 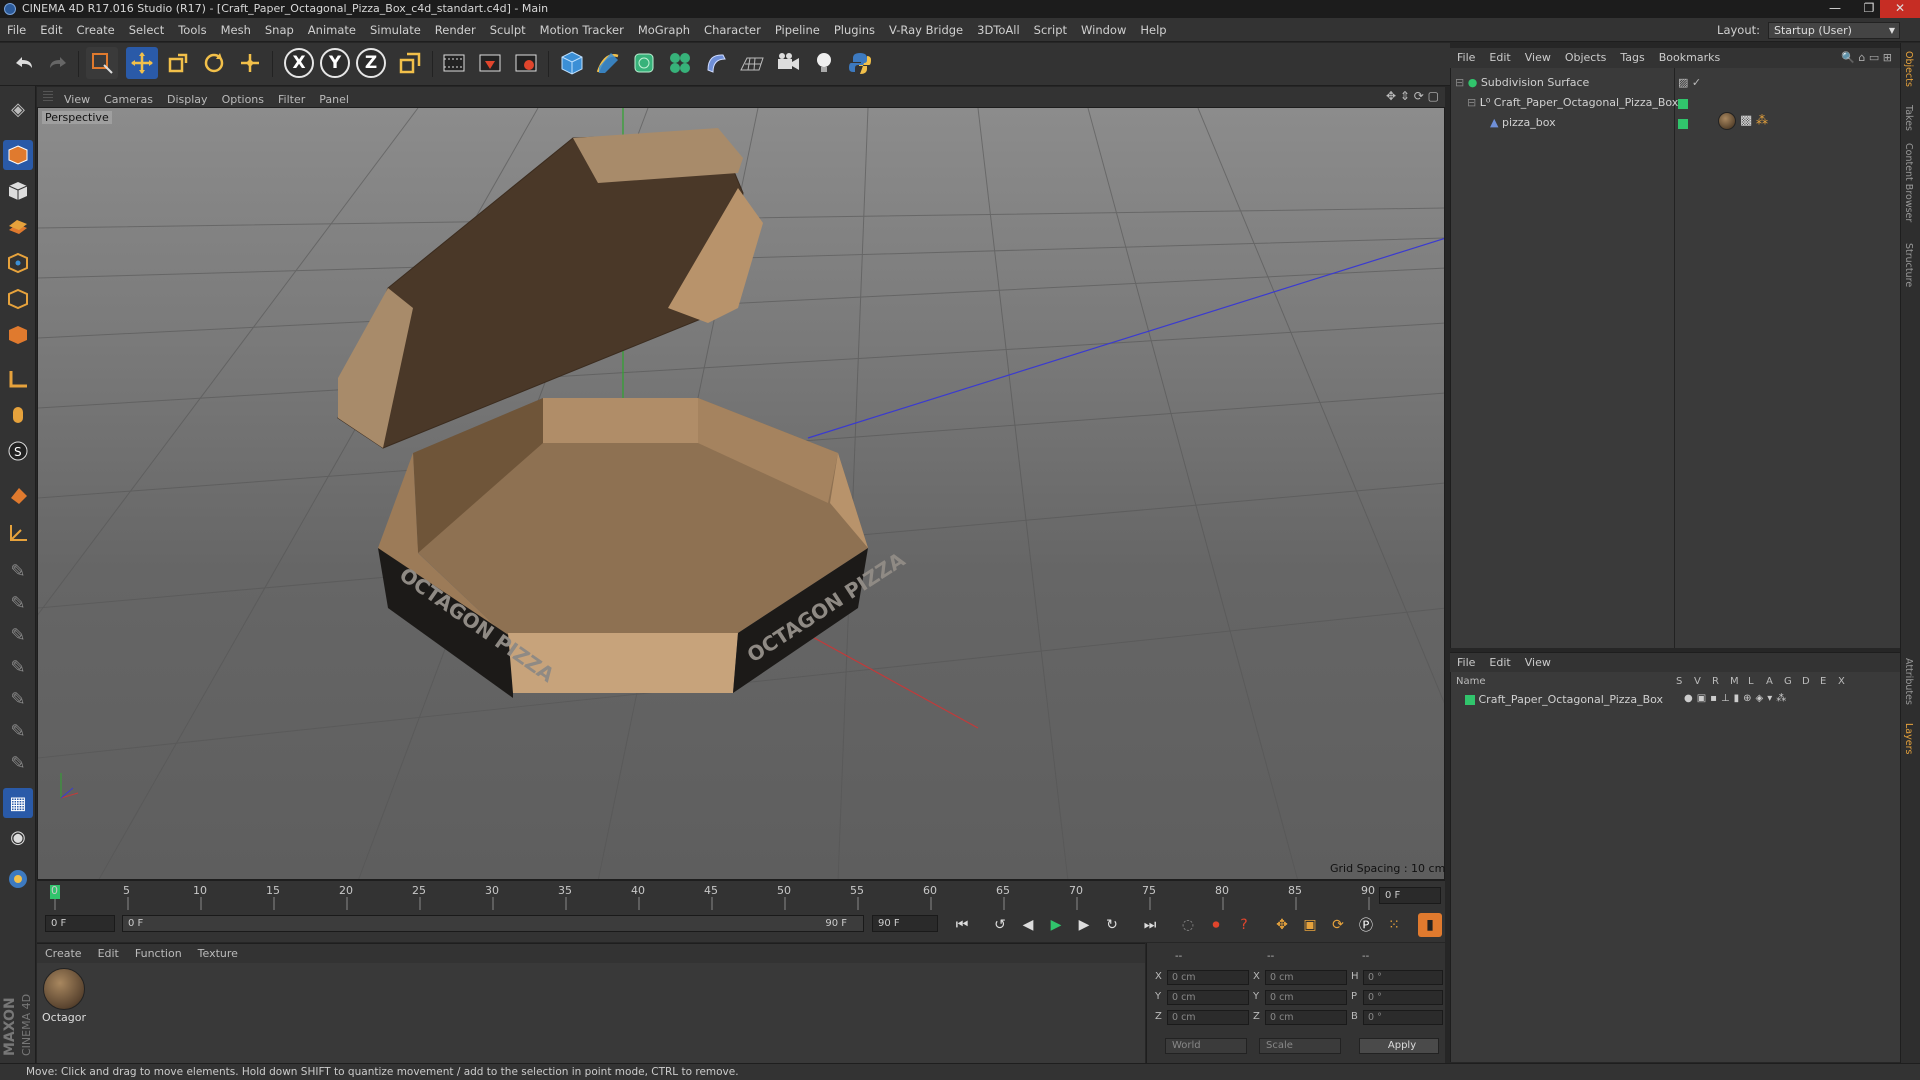 I want to click on redo-icon, so click(x=58, y=63).